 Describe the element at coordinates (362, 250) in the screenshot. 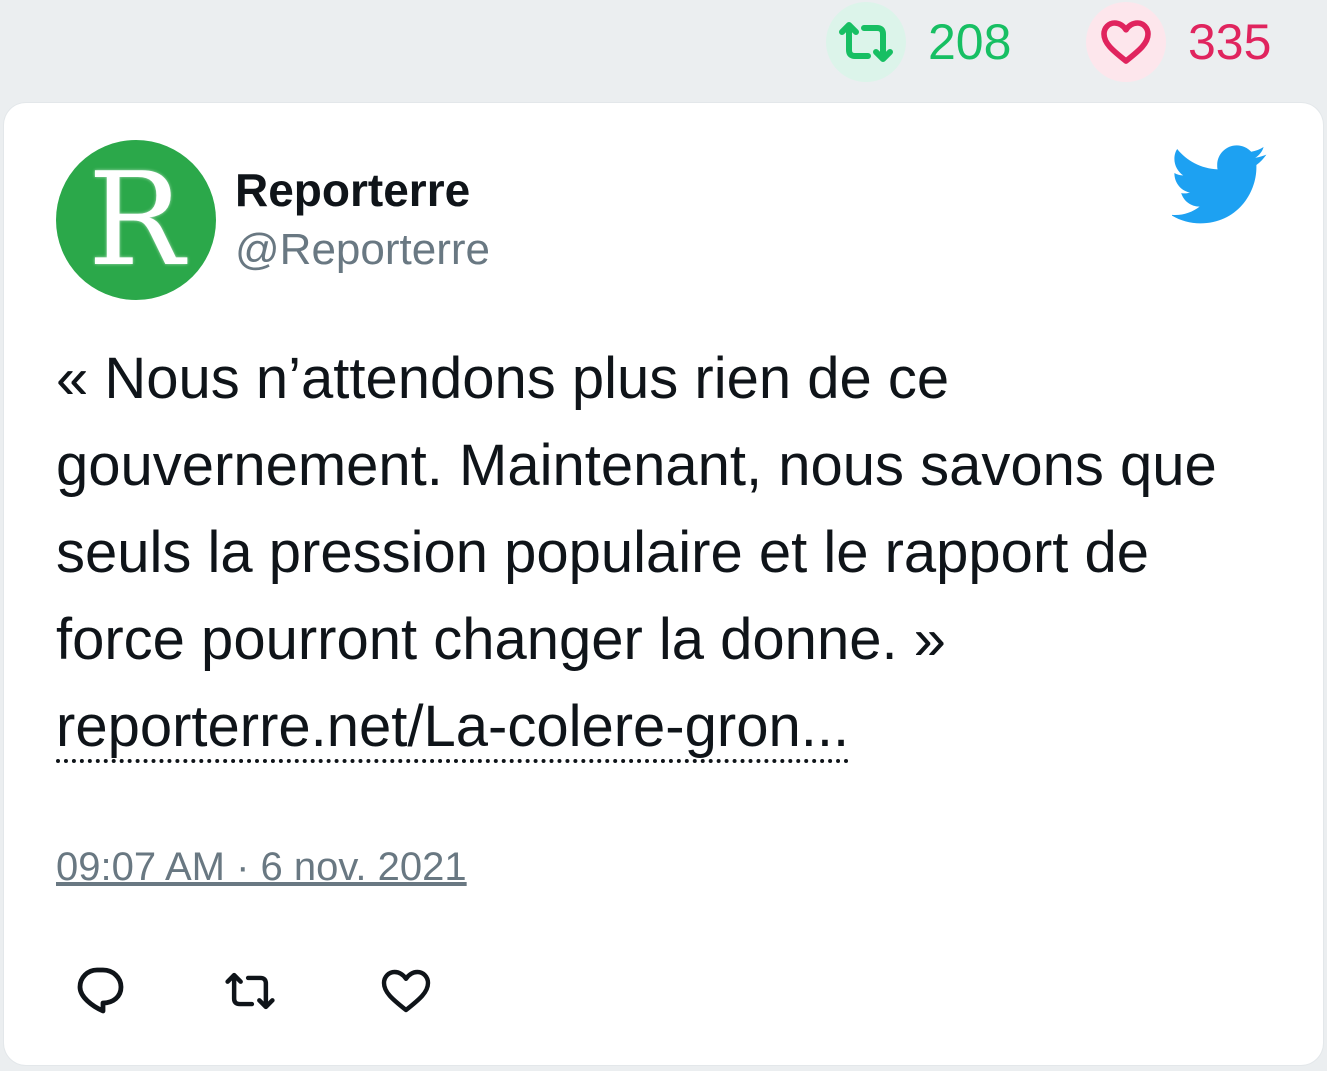

I see `author-handle: @Reporterre` at that location.